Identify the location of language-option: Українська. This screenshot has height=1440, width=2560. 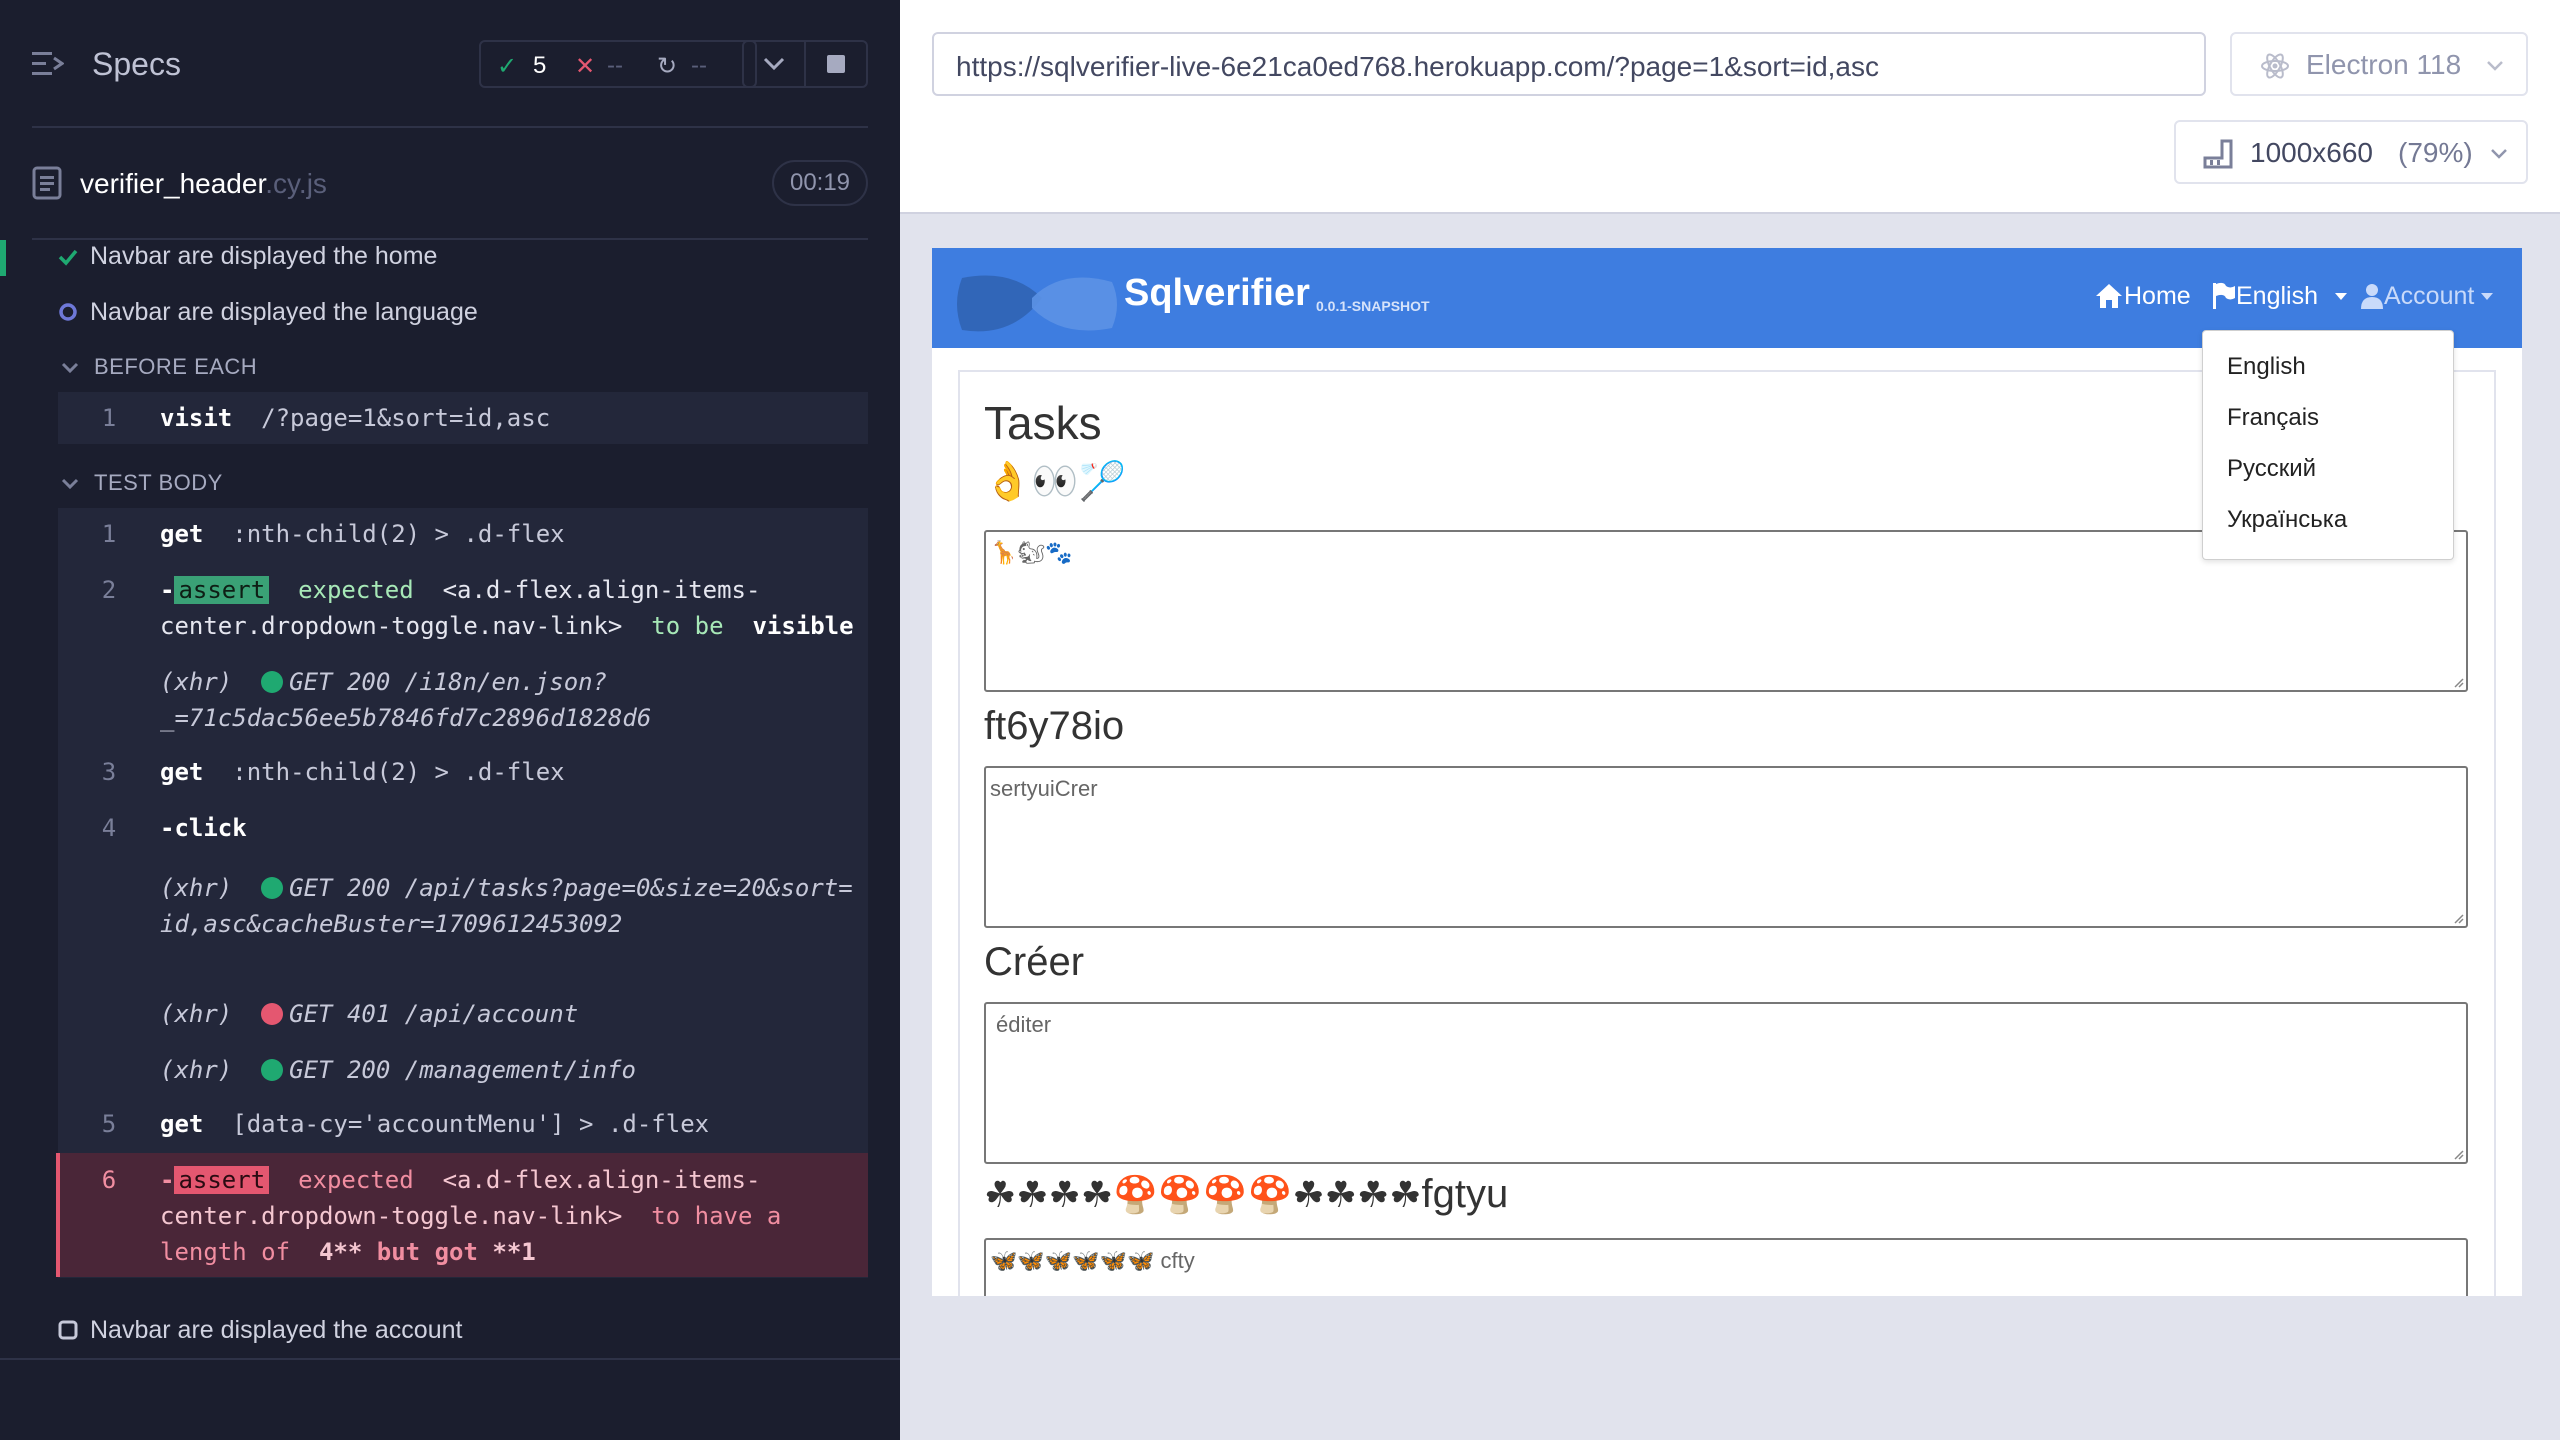
(2287, 520).